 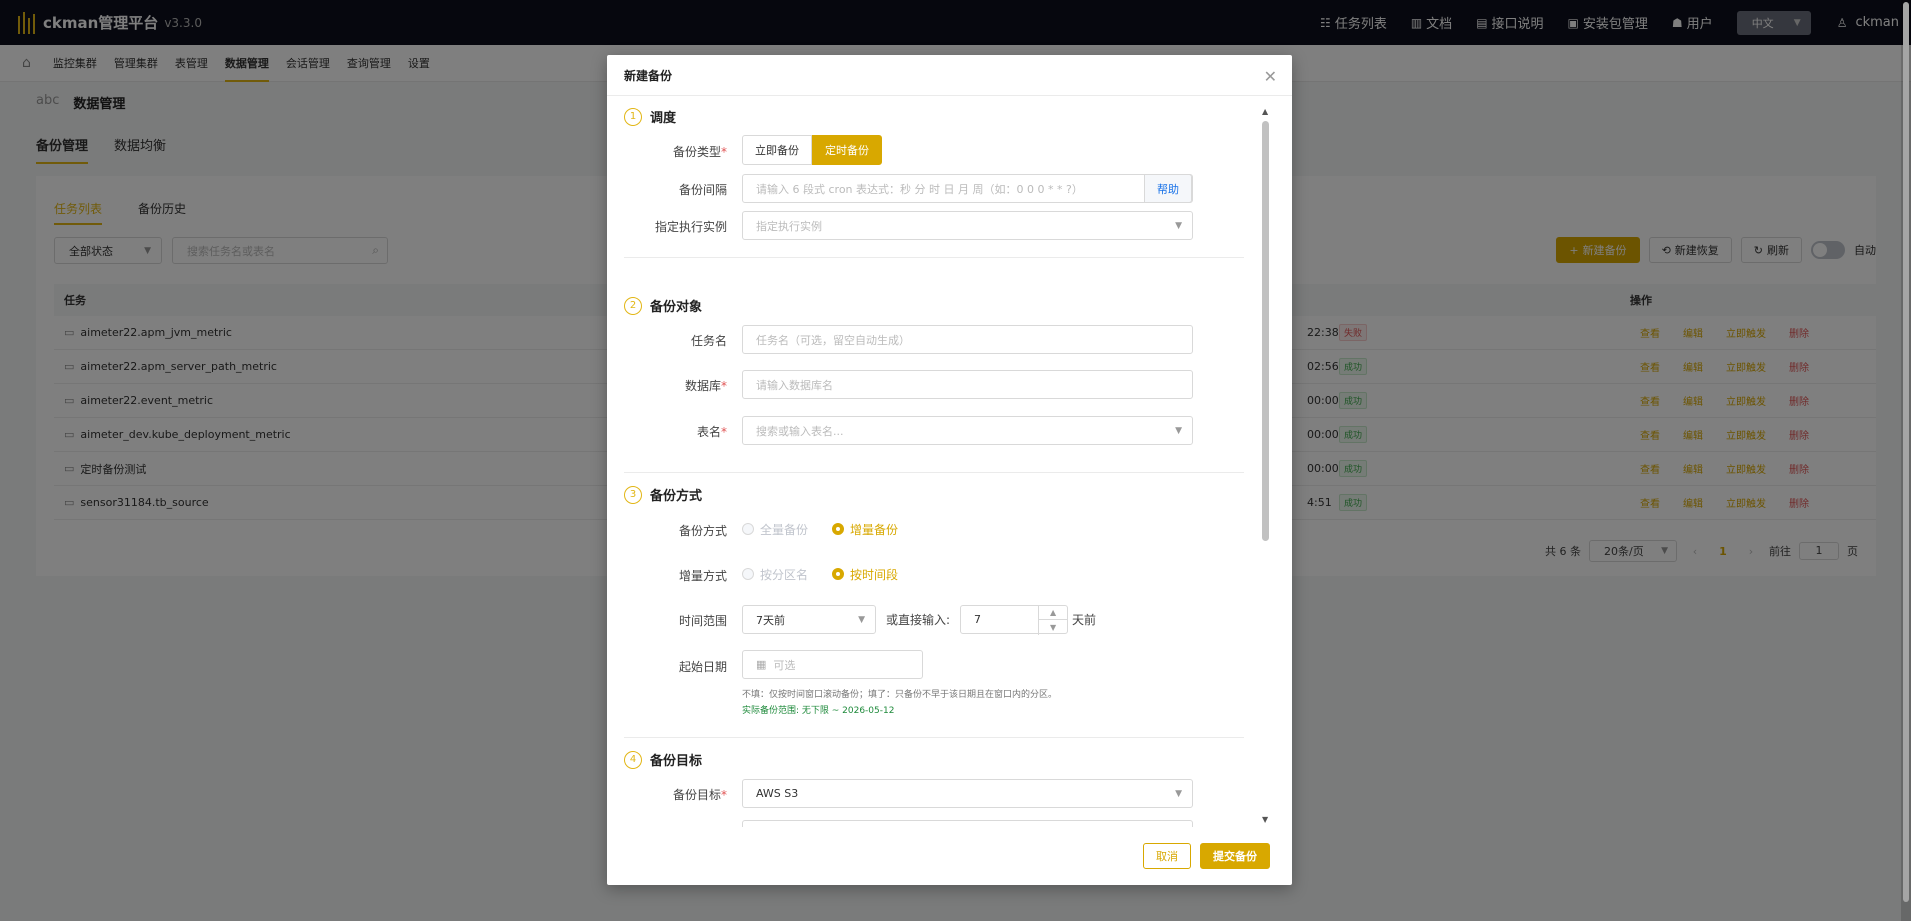 I want to click on dialog-footer: 取消 提交备份, so click(x=949, y=856).